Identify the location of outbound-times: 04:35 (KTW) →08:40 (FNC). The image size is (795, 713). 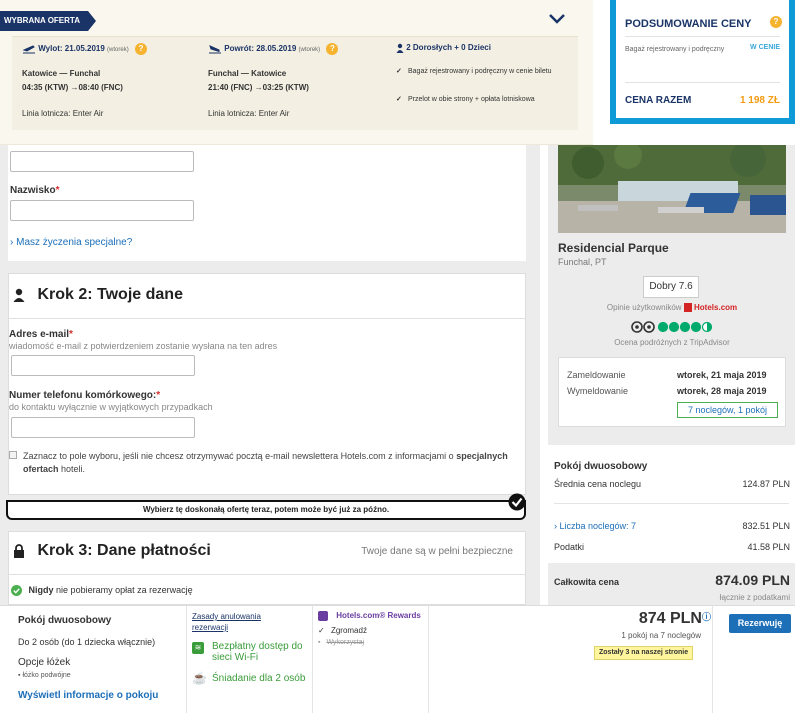
(72, 87).